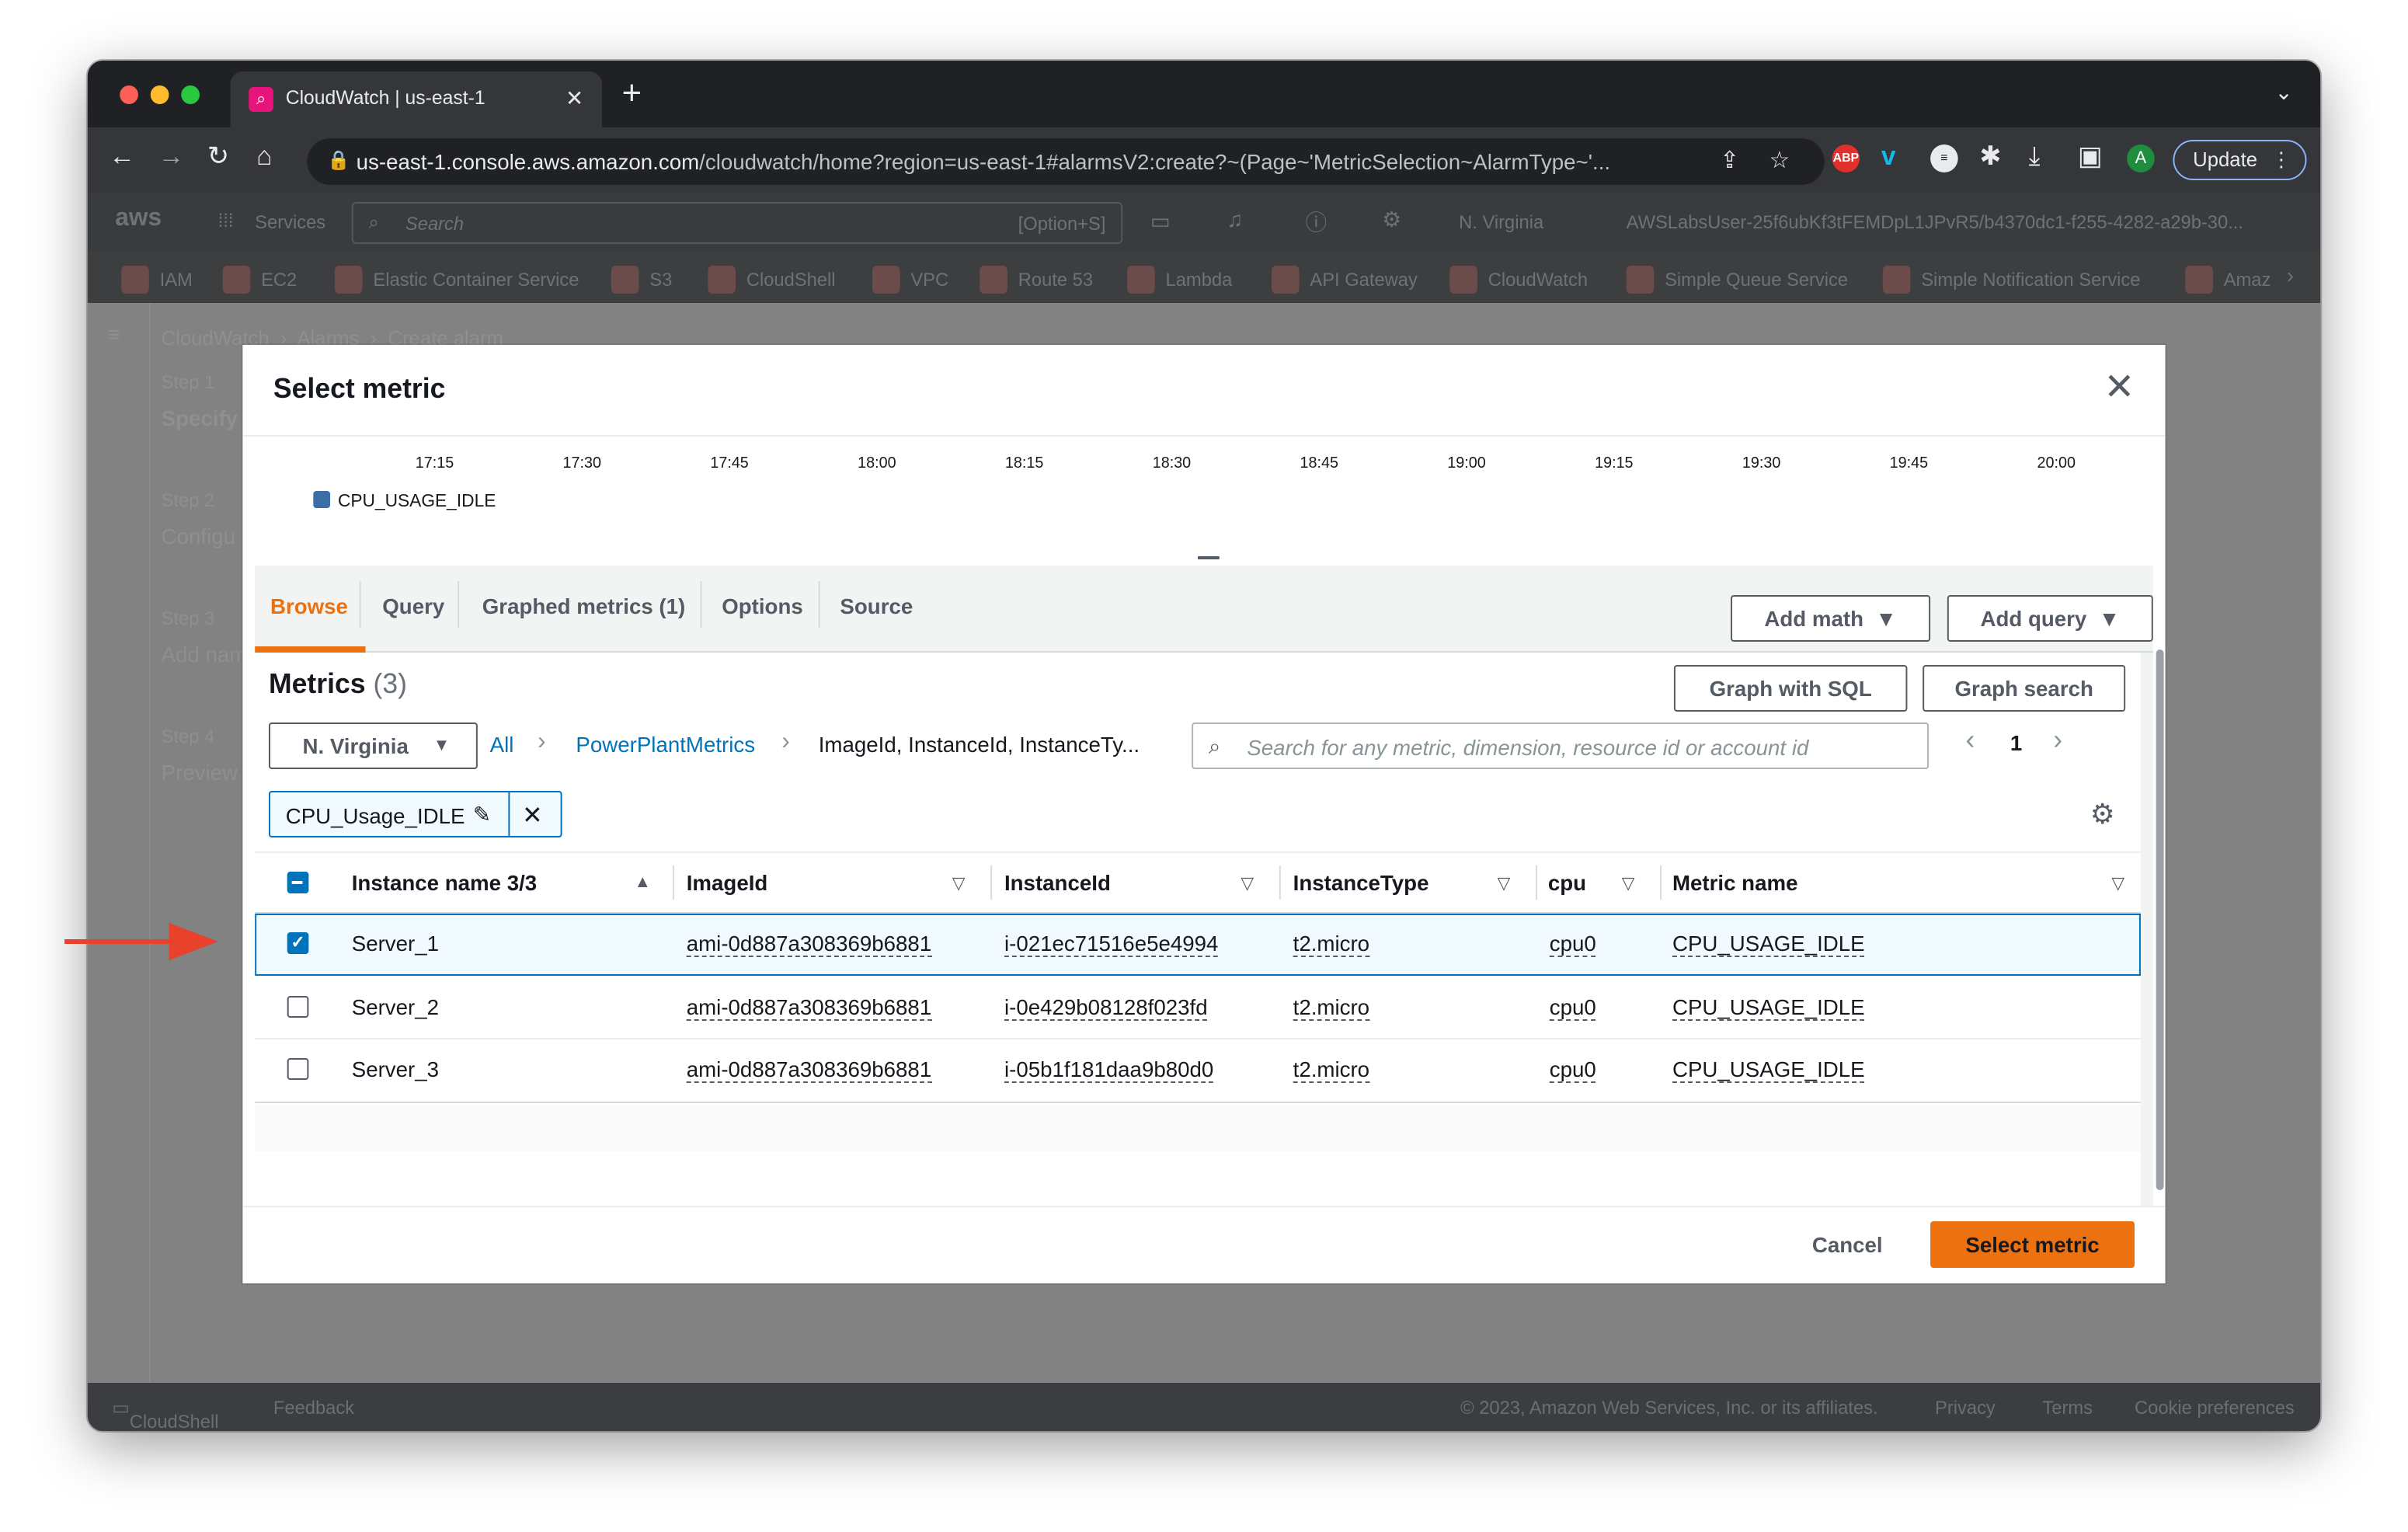 This screenshot has width=2408, height=1532. Describe the element at coordinates (413, 606) in the screenshot. I see `tab-query: Query` at that location.